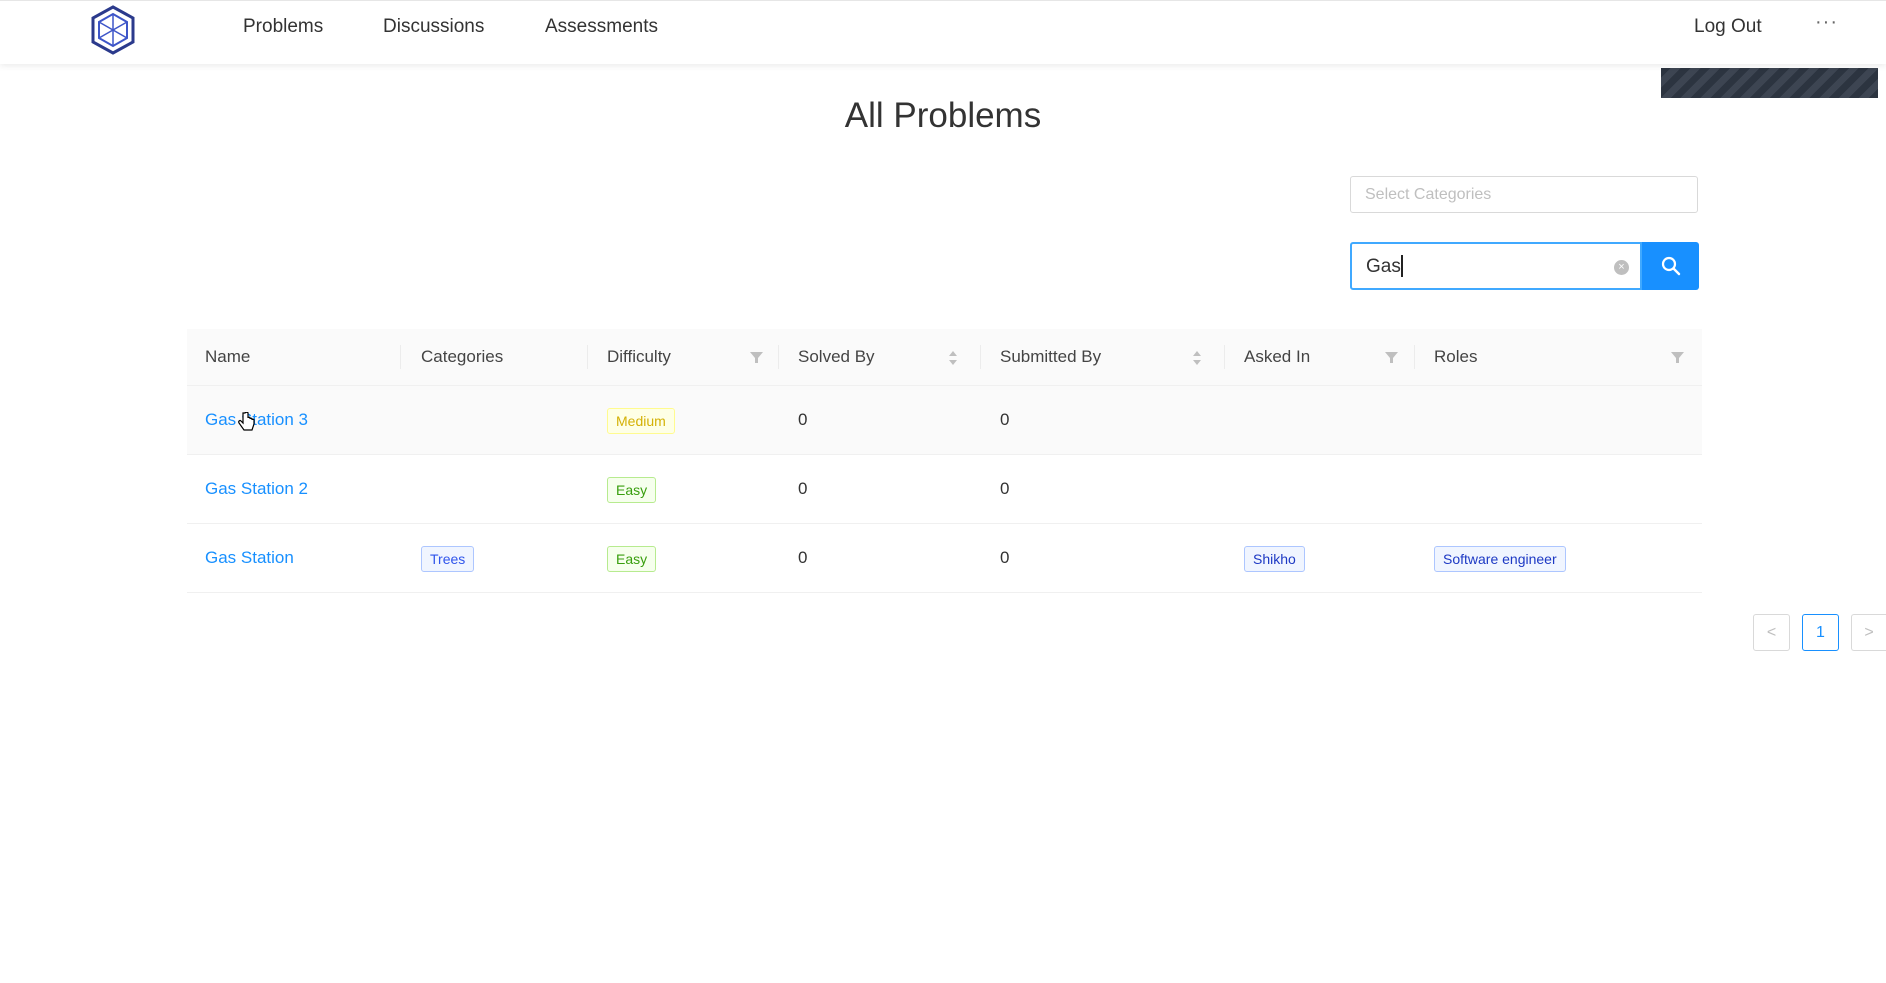  I want to click on search-box: ×, so click(1496, 266).